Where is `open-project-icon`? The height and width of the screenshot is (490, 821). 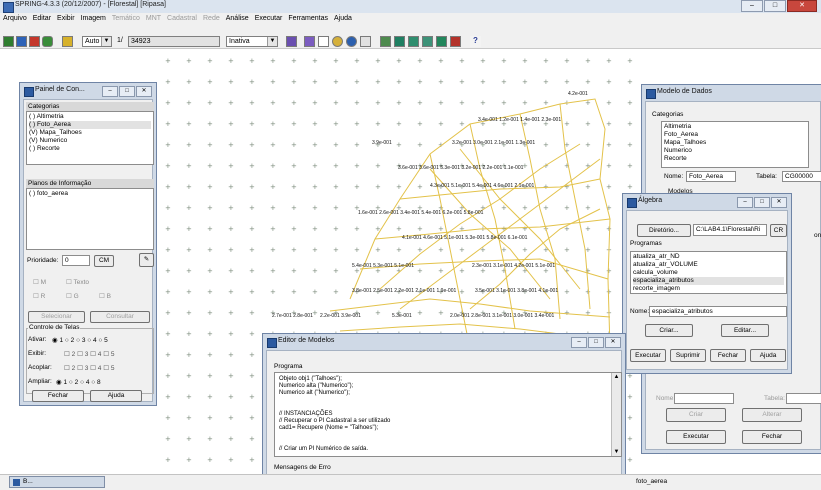 open-project-icon is located at coordinates (8, 41).